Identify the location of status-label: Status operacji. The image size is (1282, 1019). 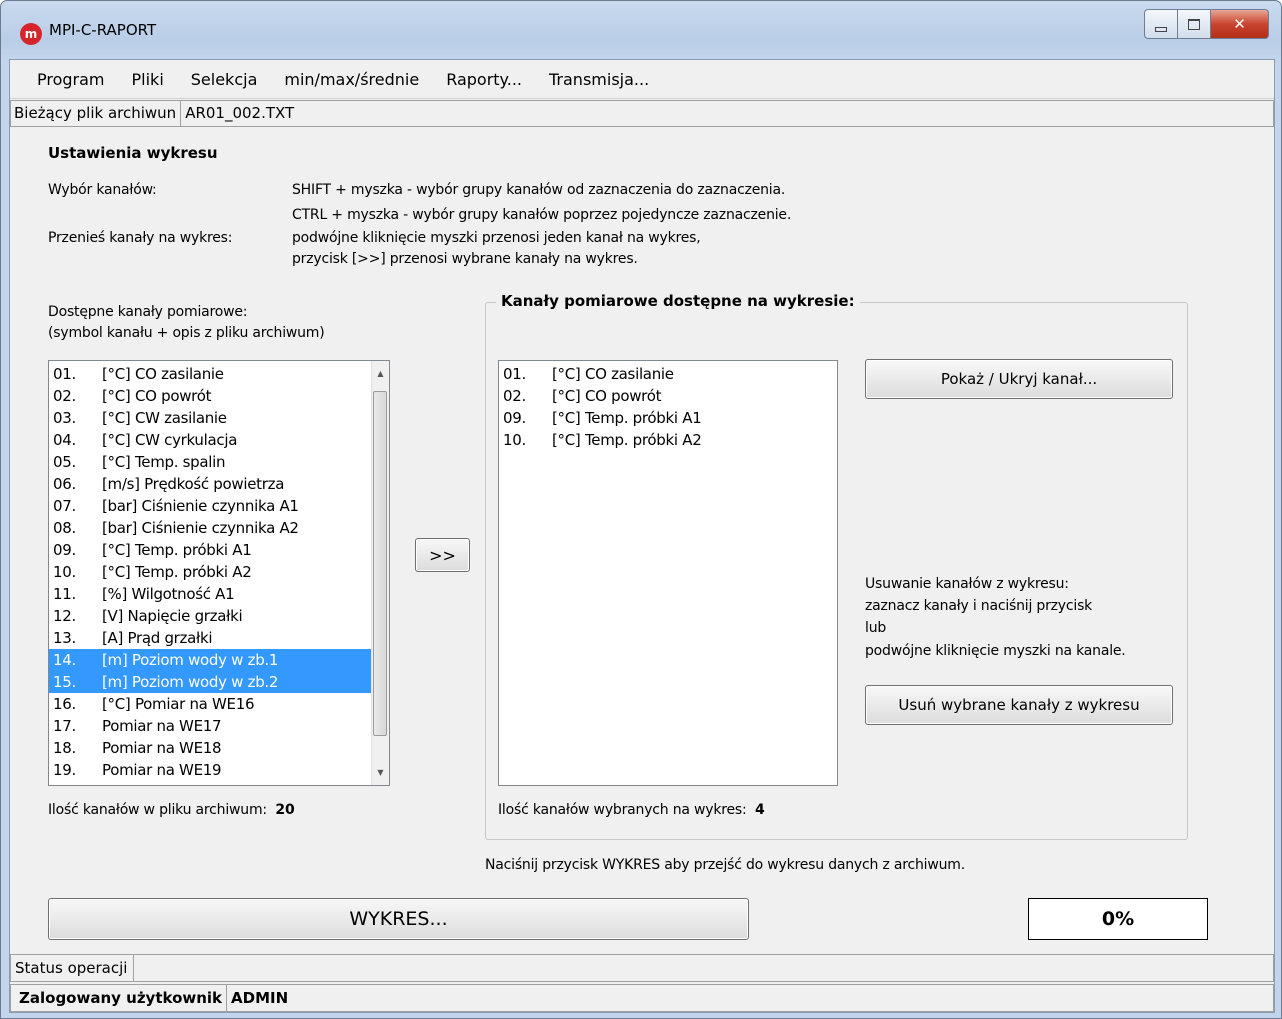
(73, 968).